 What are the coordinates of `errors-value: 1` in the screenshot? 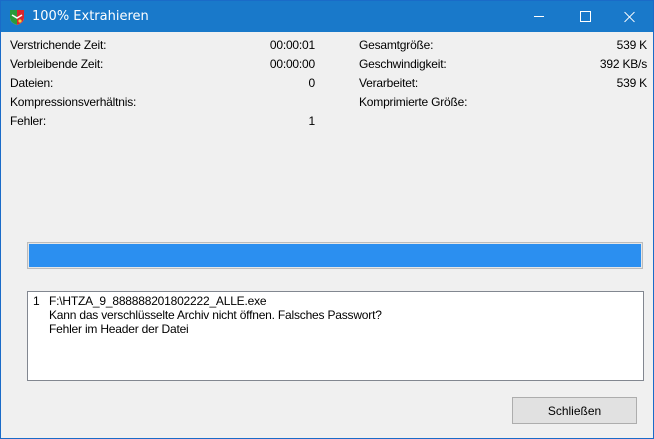 It's located at (312, 121).